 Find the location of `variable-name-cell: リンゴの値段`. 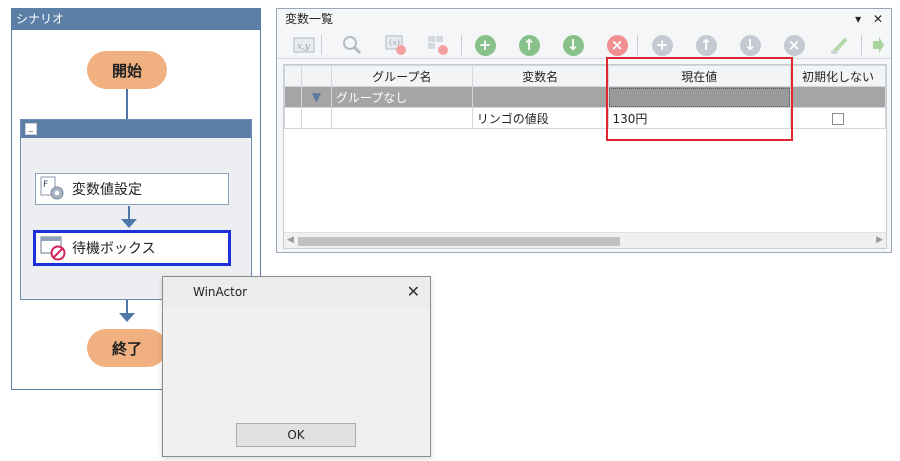

variable-name-cell: リンゴの値段 is located at coordinates (540, 118).